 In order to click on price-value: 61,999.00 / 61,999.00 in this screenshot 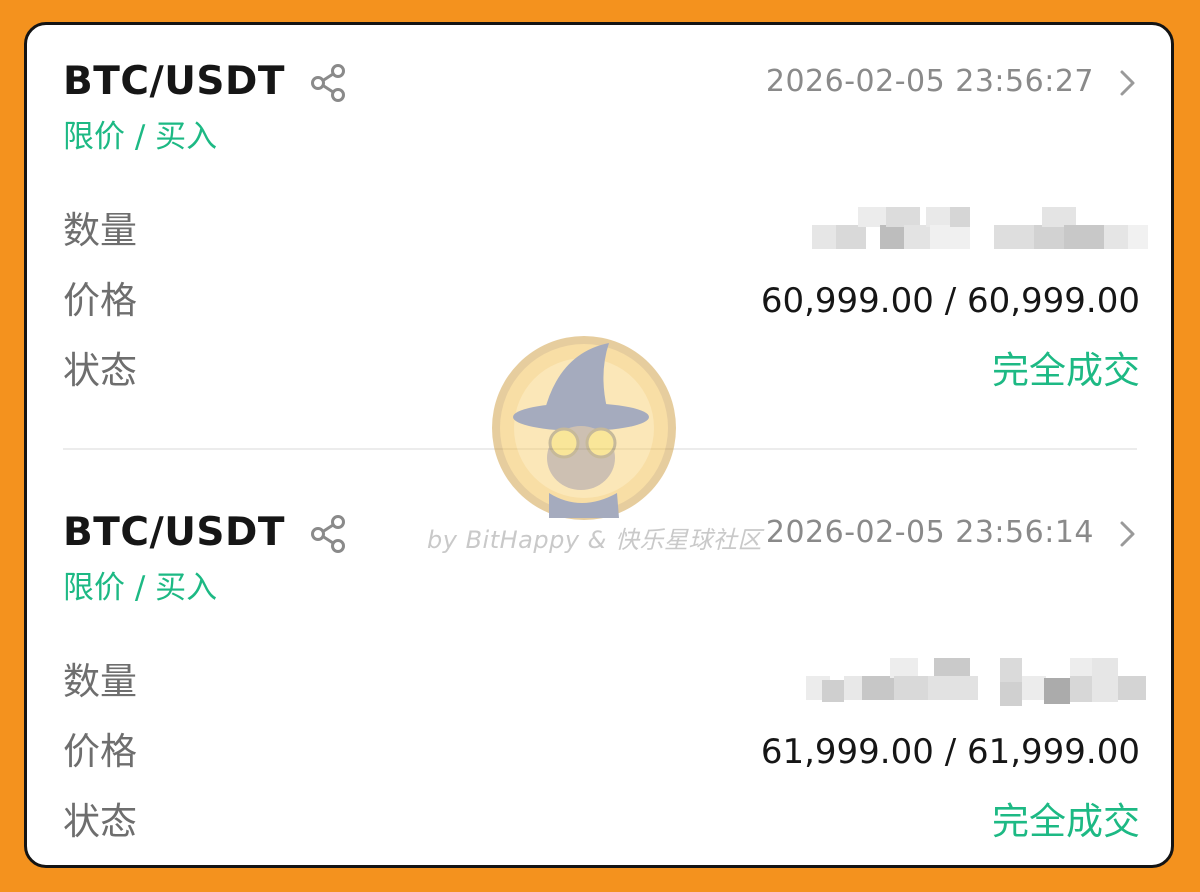, I will do `click(950, 752)`.